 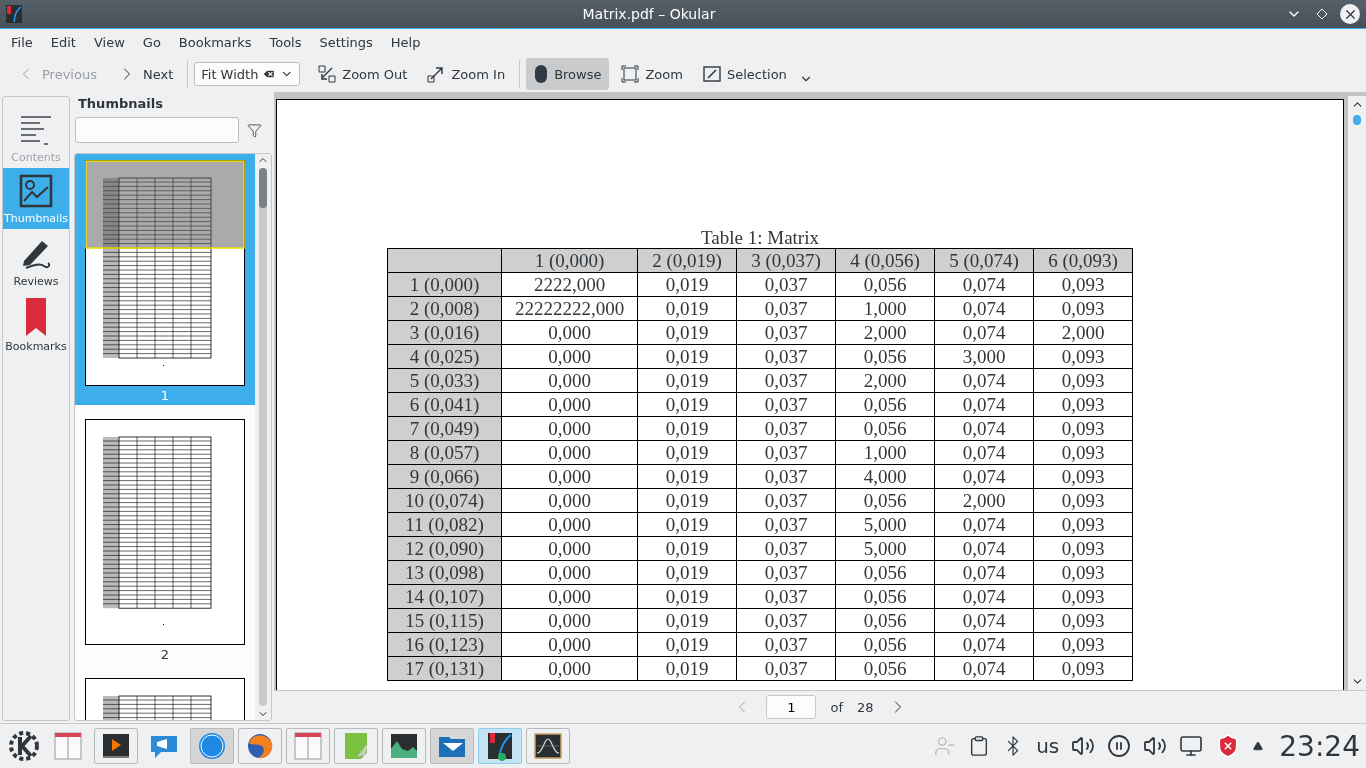 What do you see at coordinates (405, 42) in the screenshot?
I see `menu-item: Help` at bounding box center [405, 42].